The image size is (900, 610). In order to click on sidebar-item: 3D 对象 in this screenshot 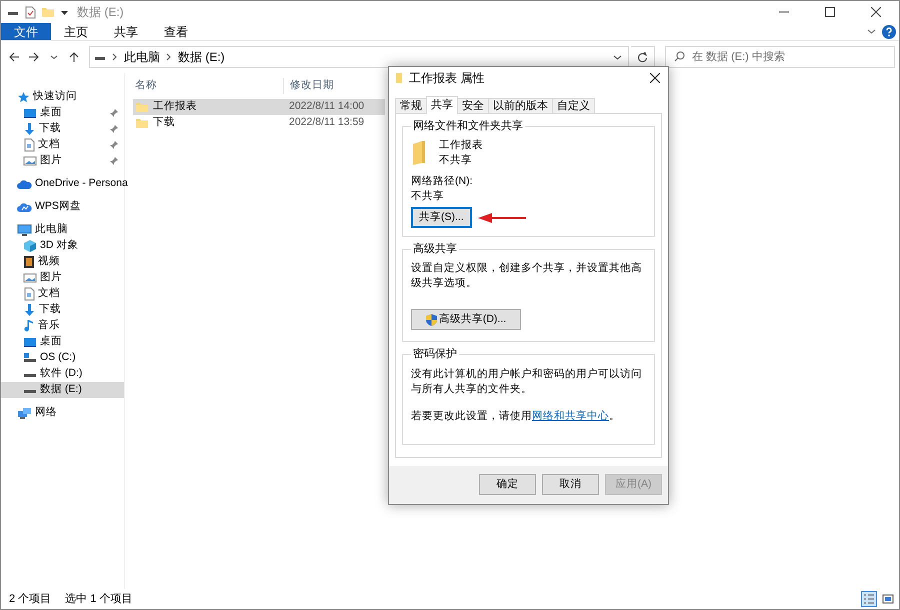, I will do `click(62, 246)`.